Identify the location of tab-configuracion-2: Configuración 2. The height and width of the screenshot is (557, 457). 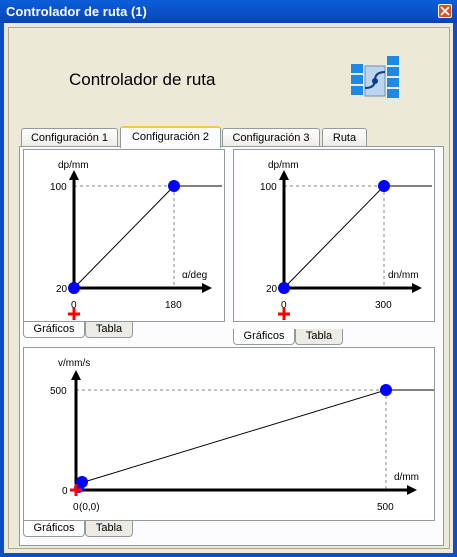
(170, 137).